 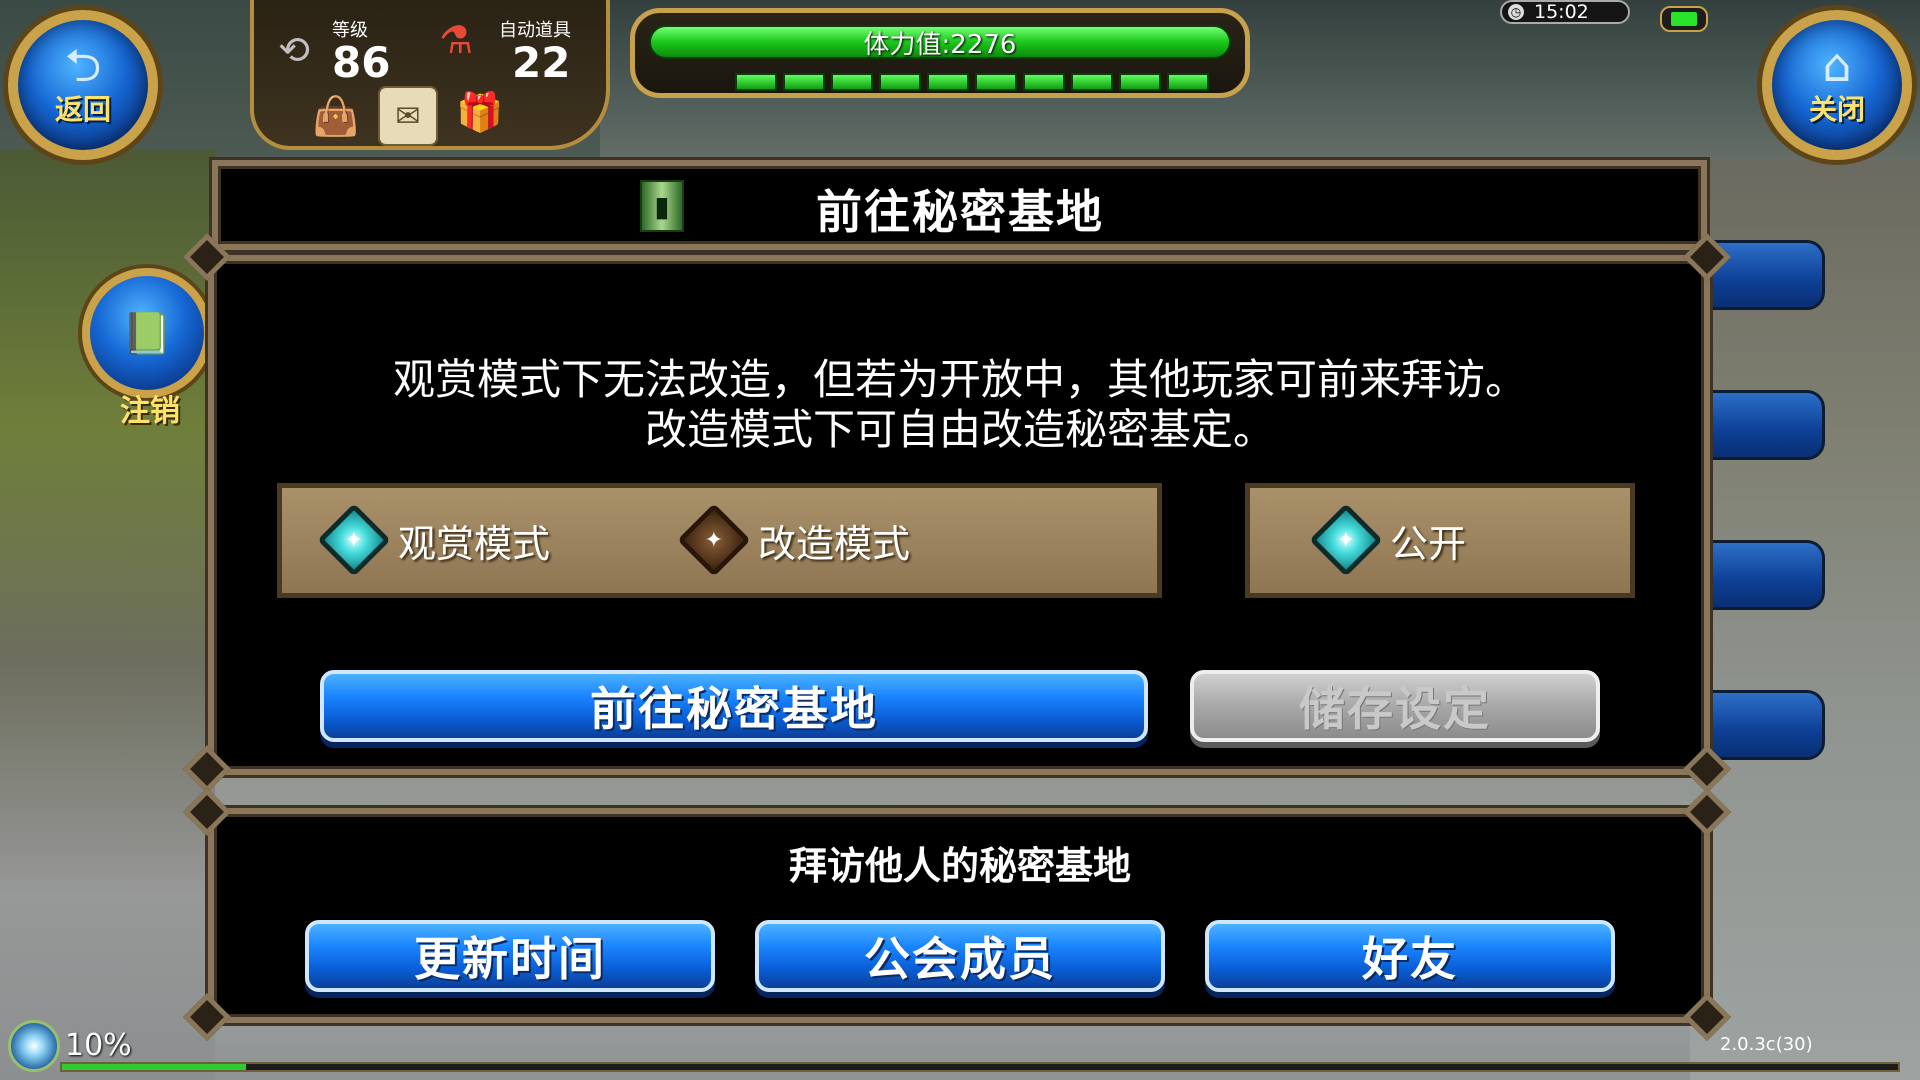 What do you see at coordinates (510, 956) in the screenshot?
I see `update-time-button: 更新时间` at bounding box center [510, 956].